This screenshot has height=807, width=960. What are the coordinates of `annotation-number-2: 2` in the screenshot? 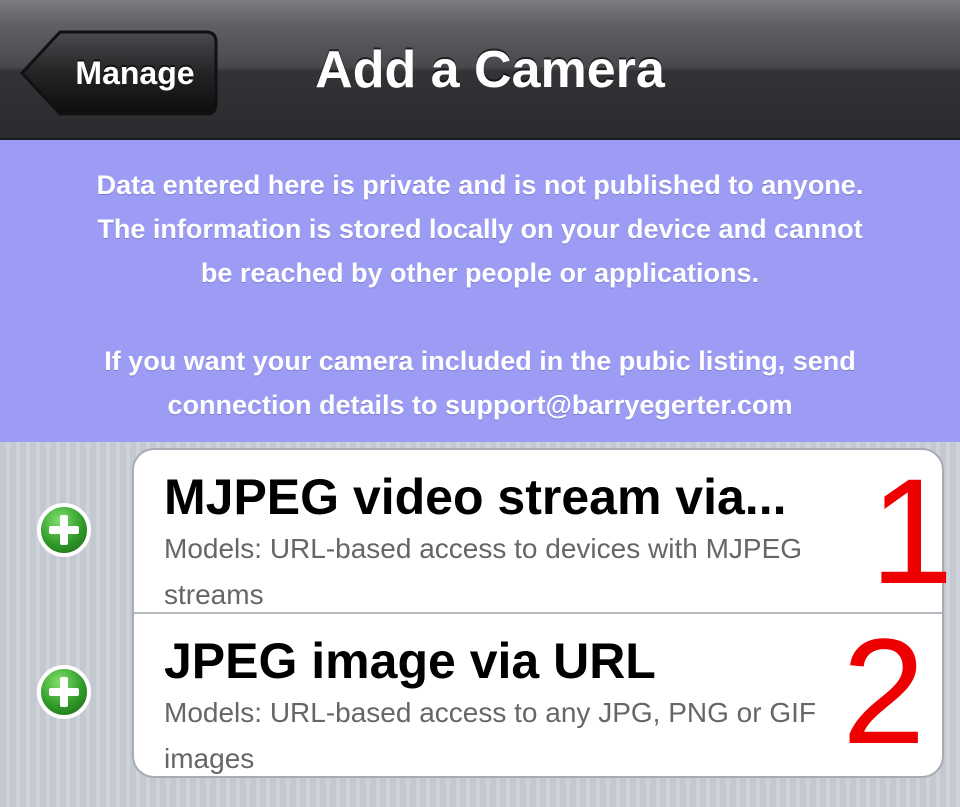 It's located at (884, 691).